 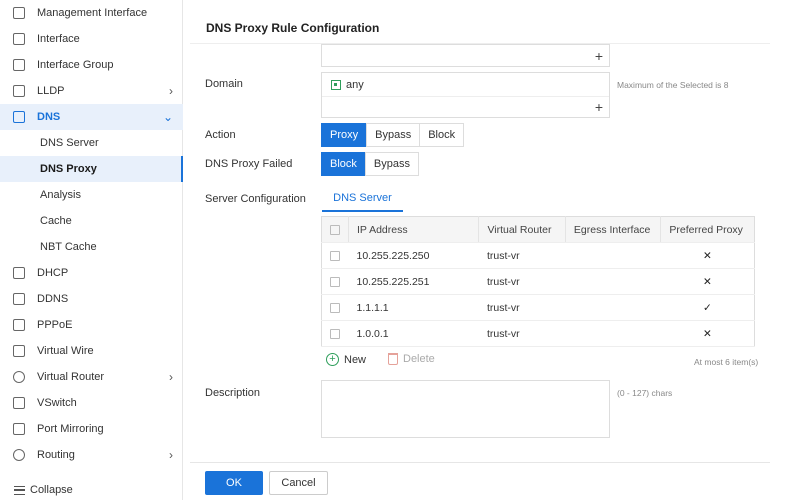 I want to click on domain-selector: any +, so click(x=465, y=95).